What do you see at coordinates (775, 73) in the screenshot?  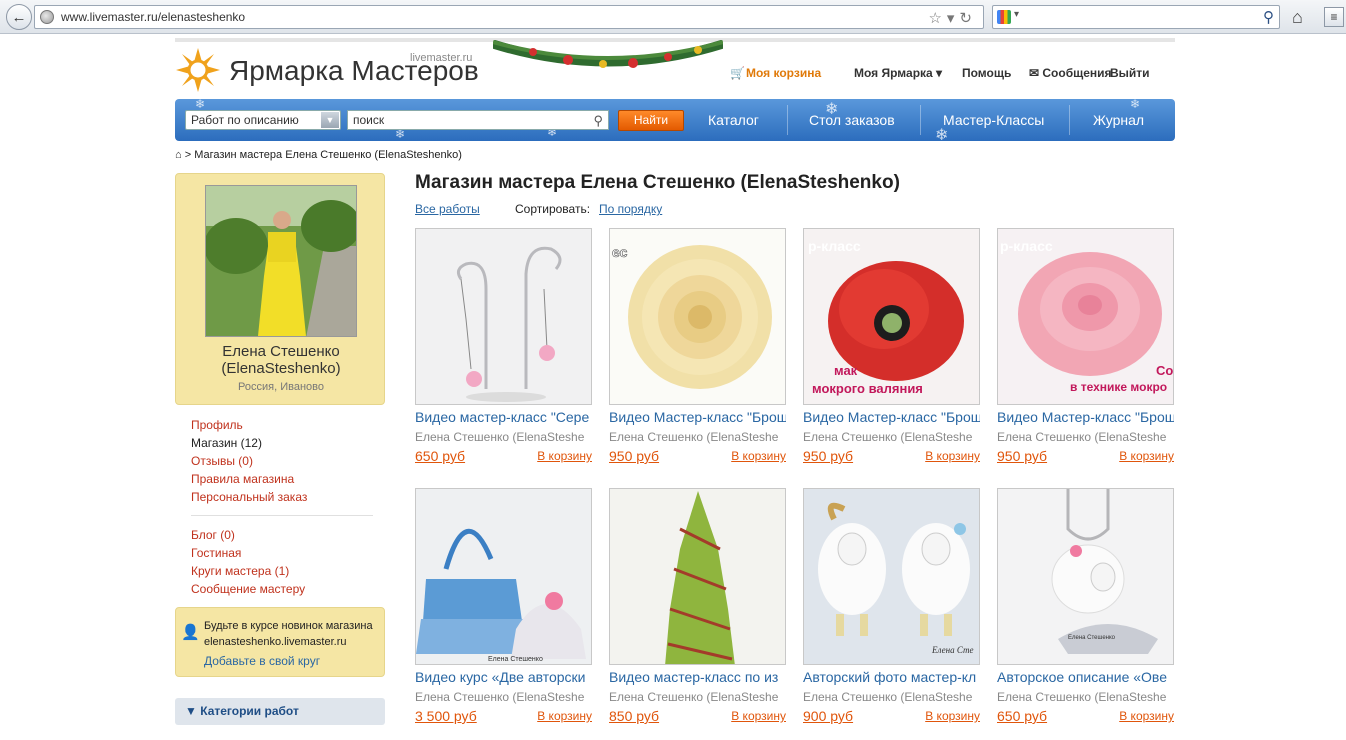 I see `cart-link: 🛒Моя корзина` at bounding box center [775, 73].